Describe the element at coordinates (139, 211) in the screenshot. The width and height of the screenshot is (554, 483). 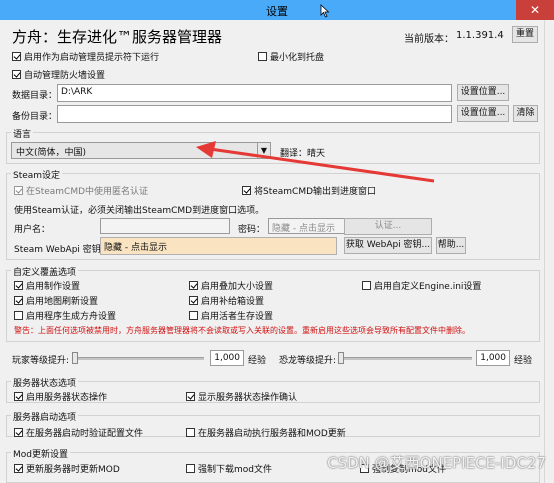
I see `steam-auth-note: 使用Steam认证，必须关闭输出SteamCMD到进度窗口选项。` at that location.